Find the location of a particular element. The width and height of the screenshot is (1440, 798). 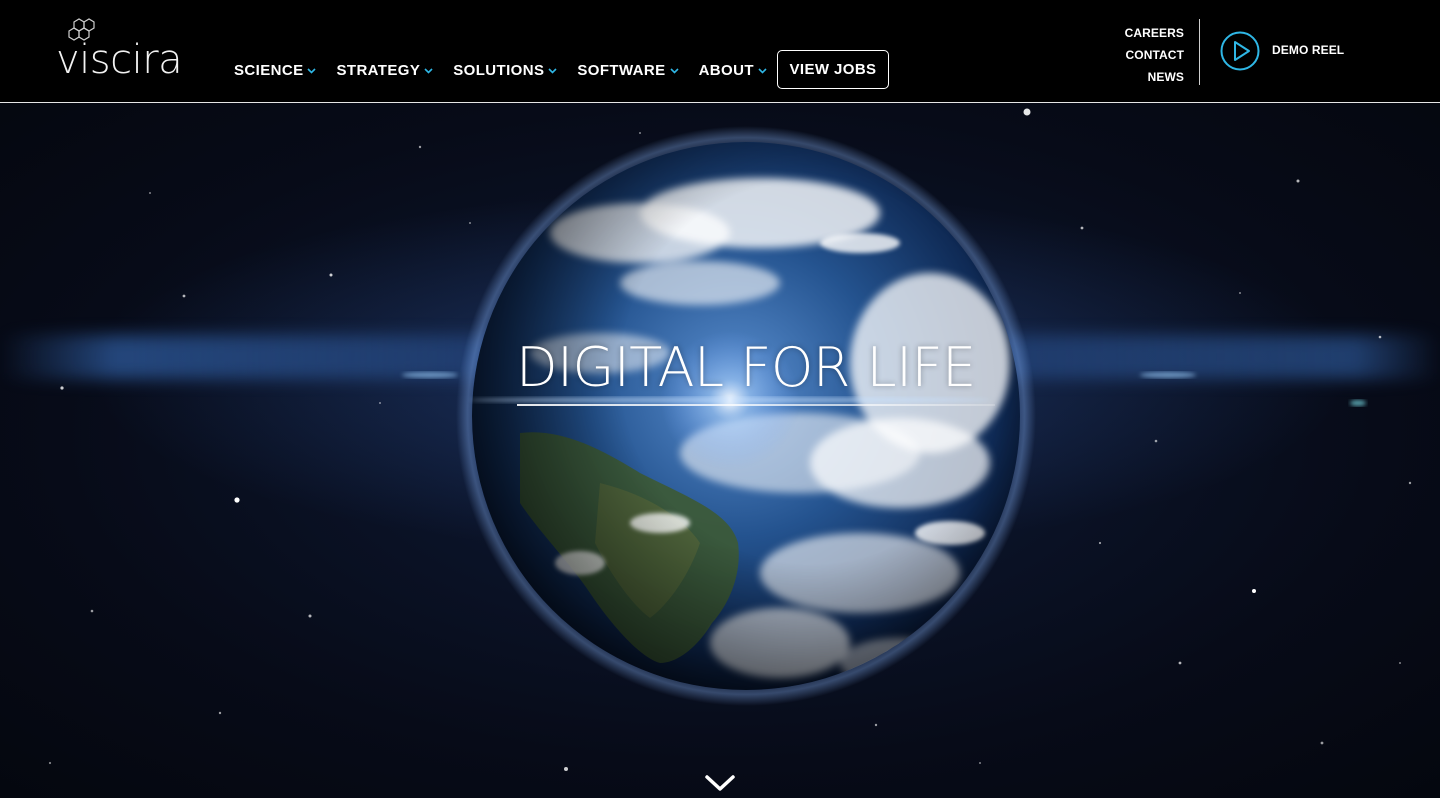

nav-item-label: ABOUT is located at coordinates (726, 70).